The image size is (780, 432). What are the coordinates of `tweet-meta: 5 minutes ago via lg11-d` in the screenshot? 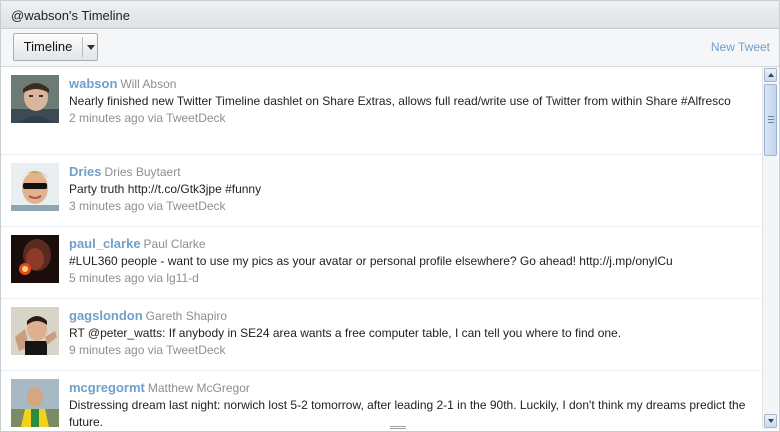 It's located at (134, 278).